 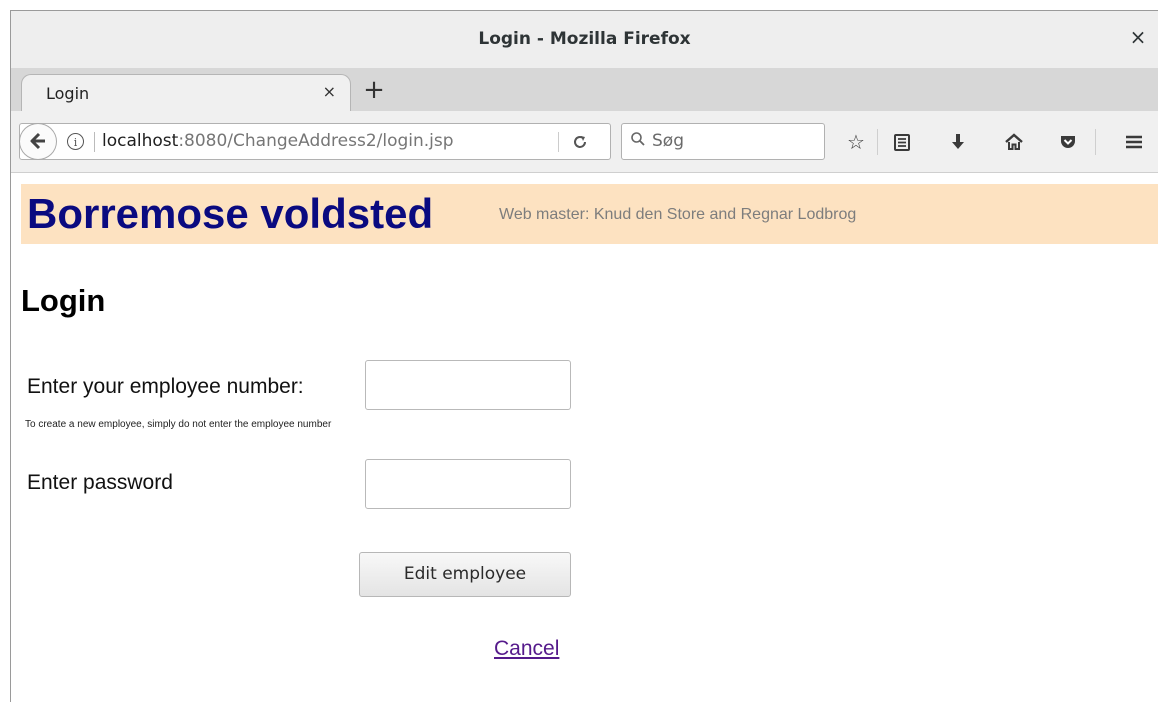 What do you see at coordinates (468, 484) in the screenshot?
I see `password-input` at bounding box center [468, 484].